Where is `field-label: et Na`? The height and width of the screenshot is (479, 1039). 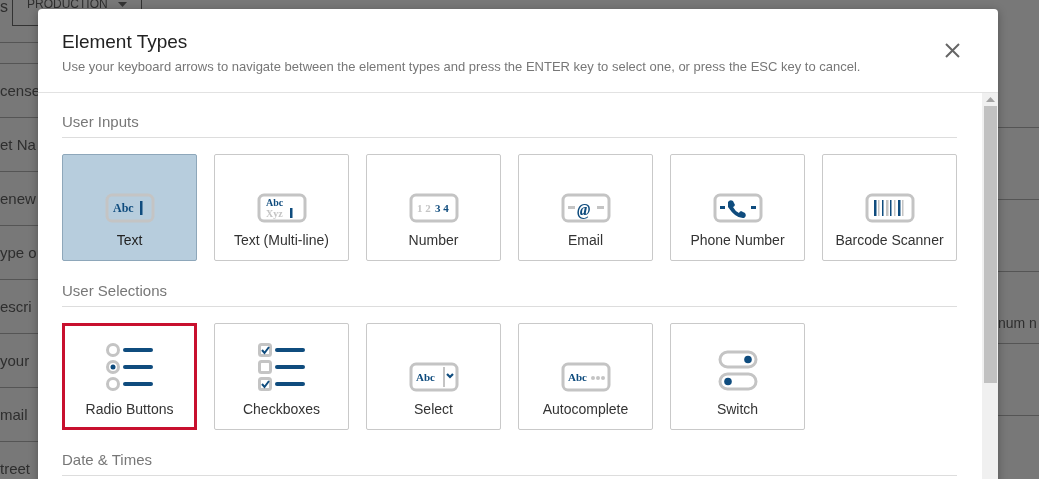 field-label: et Na is located at coordinates (18, 144).